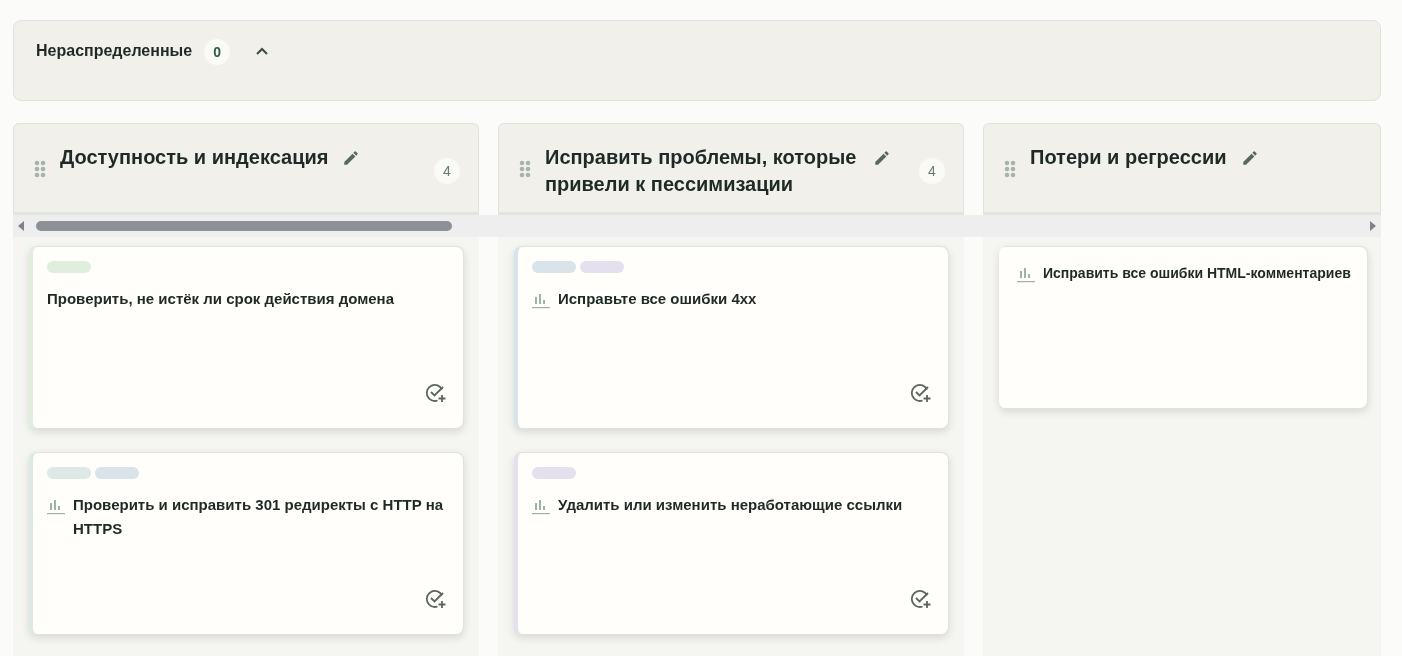  Describe the element at coordinates (217, 52) in the screenshot. I see `count-badge: 0` at that location.